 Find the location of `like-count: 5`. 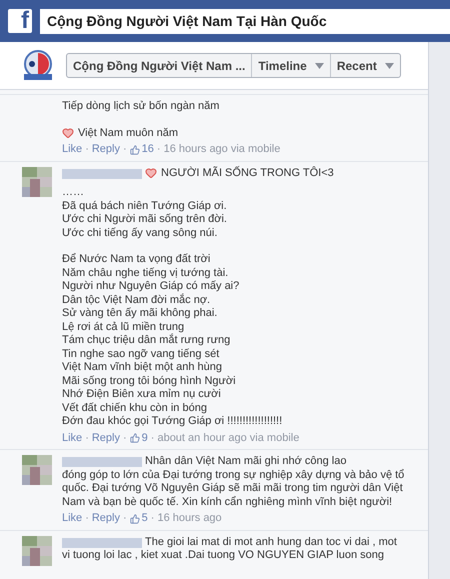

like-count: 5 is located at coordinates (145, 519).